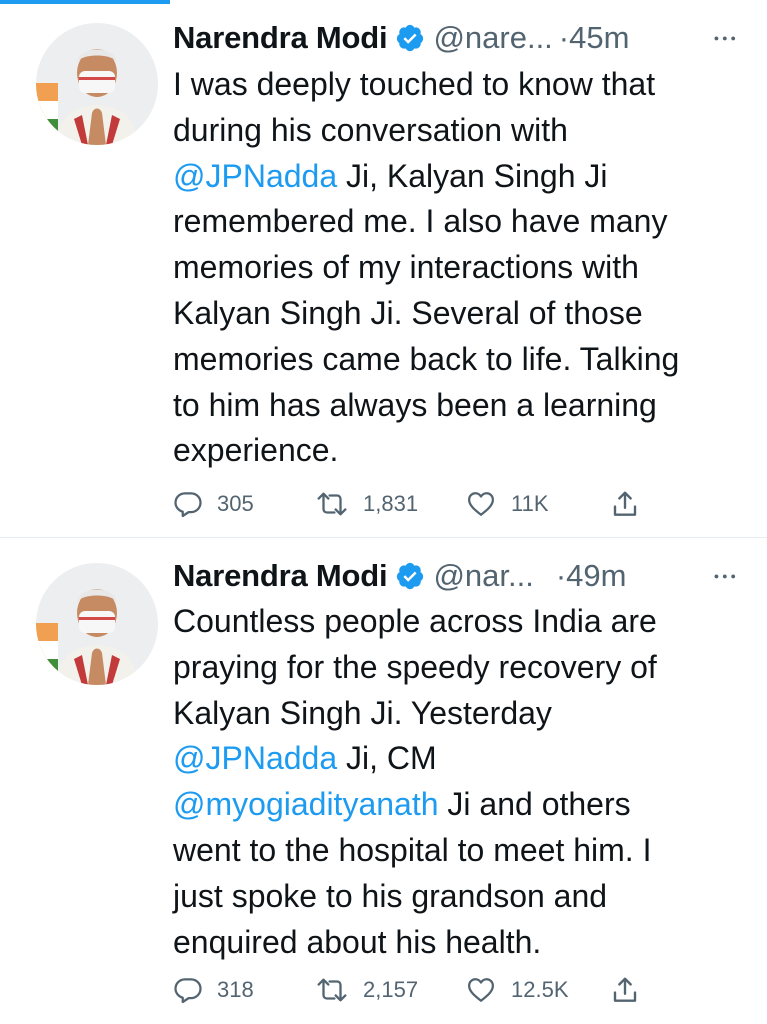  What do you see at coordinates (408, 312) in the screenshot?
I see `tweet-text-line: Kalyan Singh Ji. Several of those` at bounding box center [408, 312].